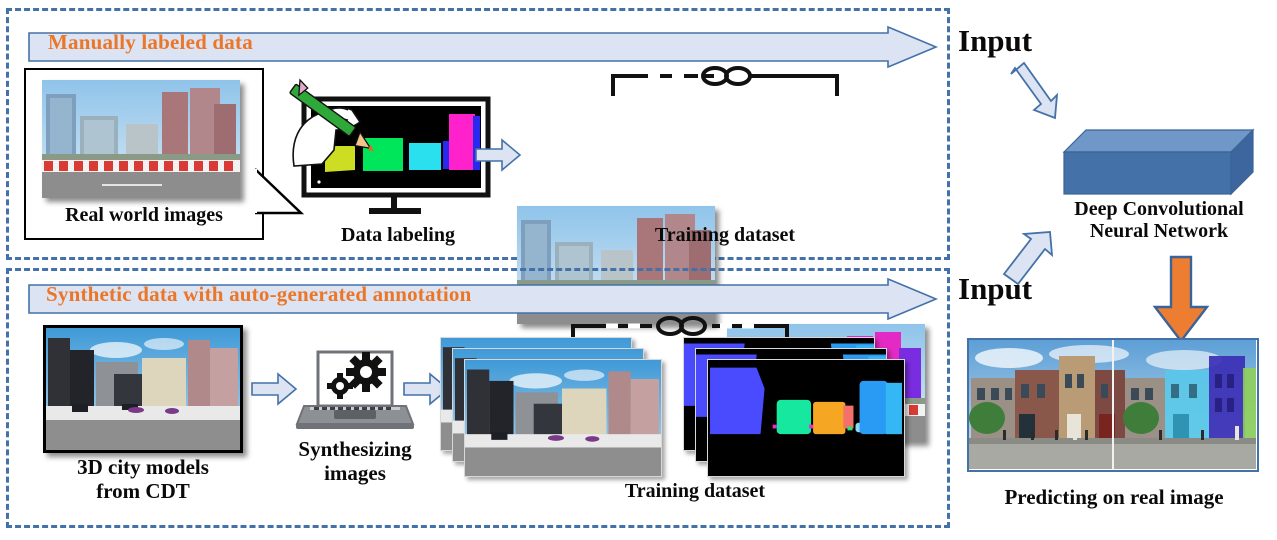  What do you see at coordinates (695, 491) in the screenshot?
I see `training-dataset-caption-bottom: Training dataset` at bounding box center [695, 491].